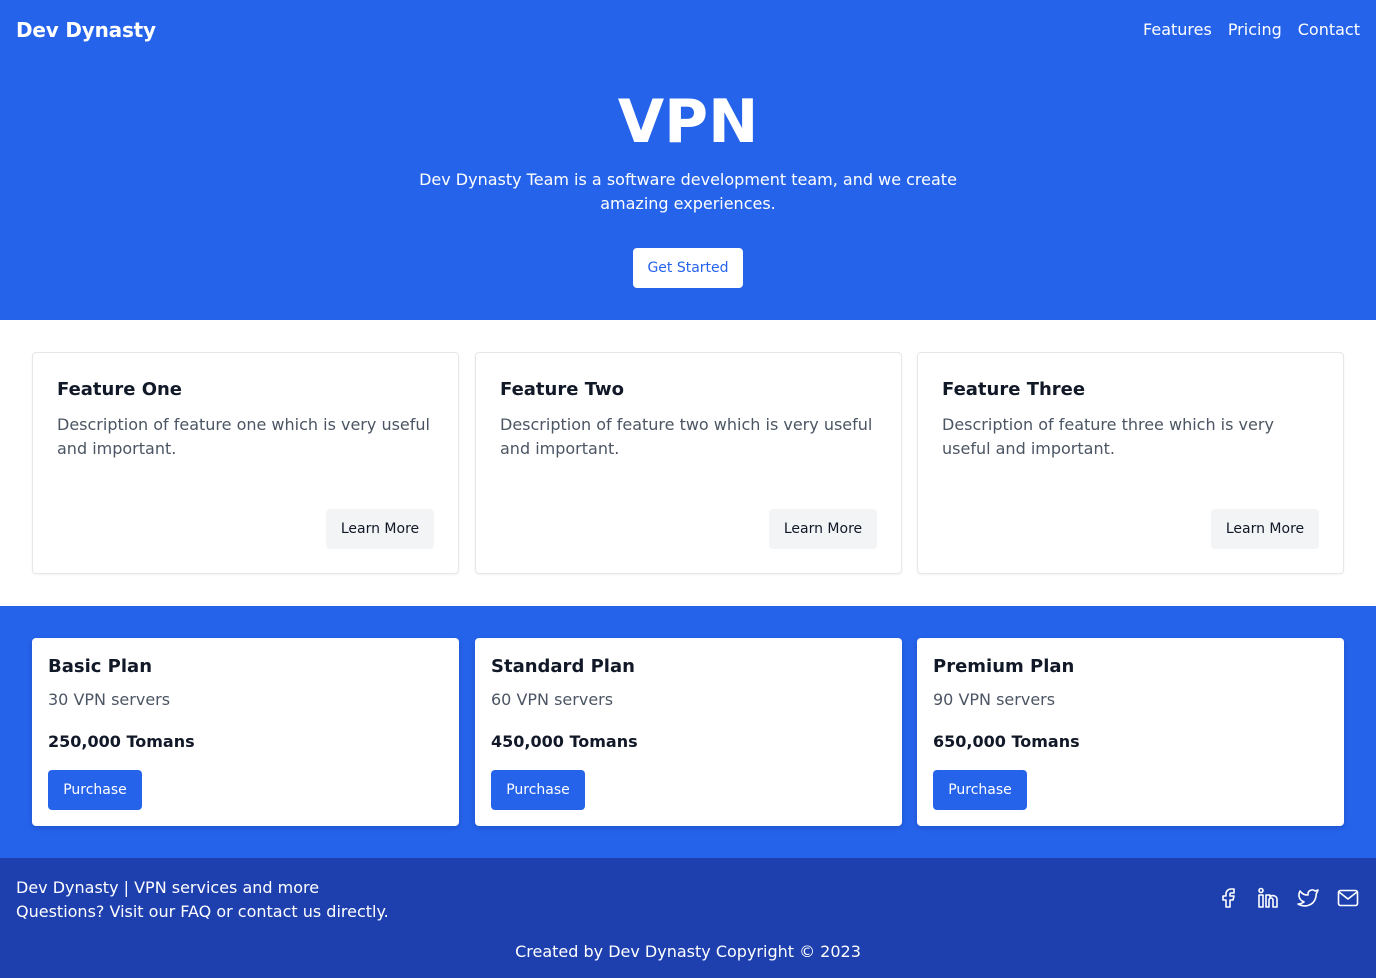 This screenshot has width=1376, height=978. I want to click on plan-name: Premium Plan, so click(1004, 666).